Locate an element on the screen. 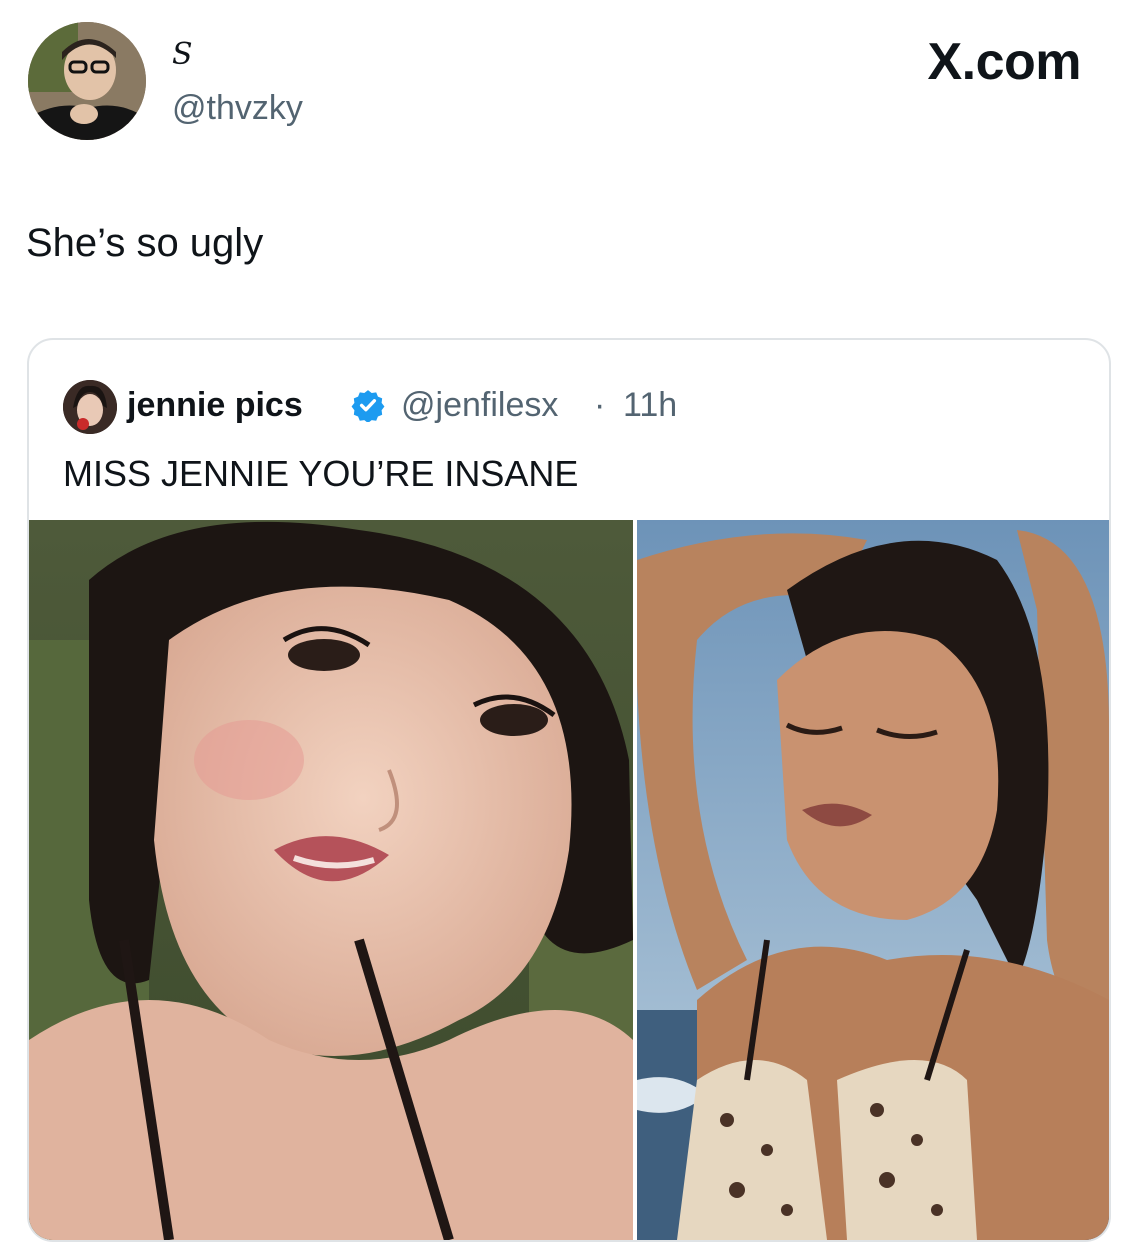 The width and height of the screenshot is (1135, 1242). quoted-avatar is located at coordinates (90, 407).